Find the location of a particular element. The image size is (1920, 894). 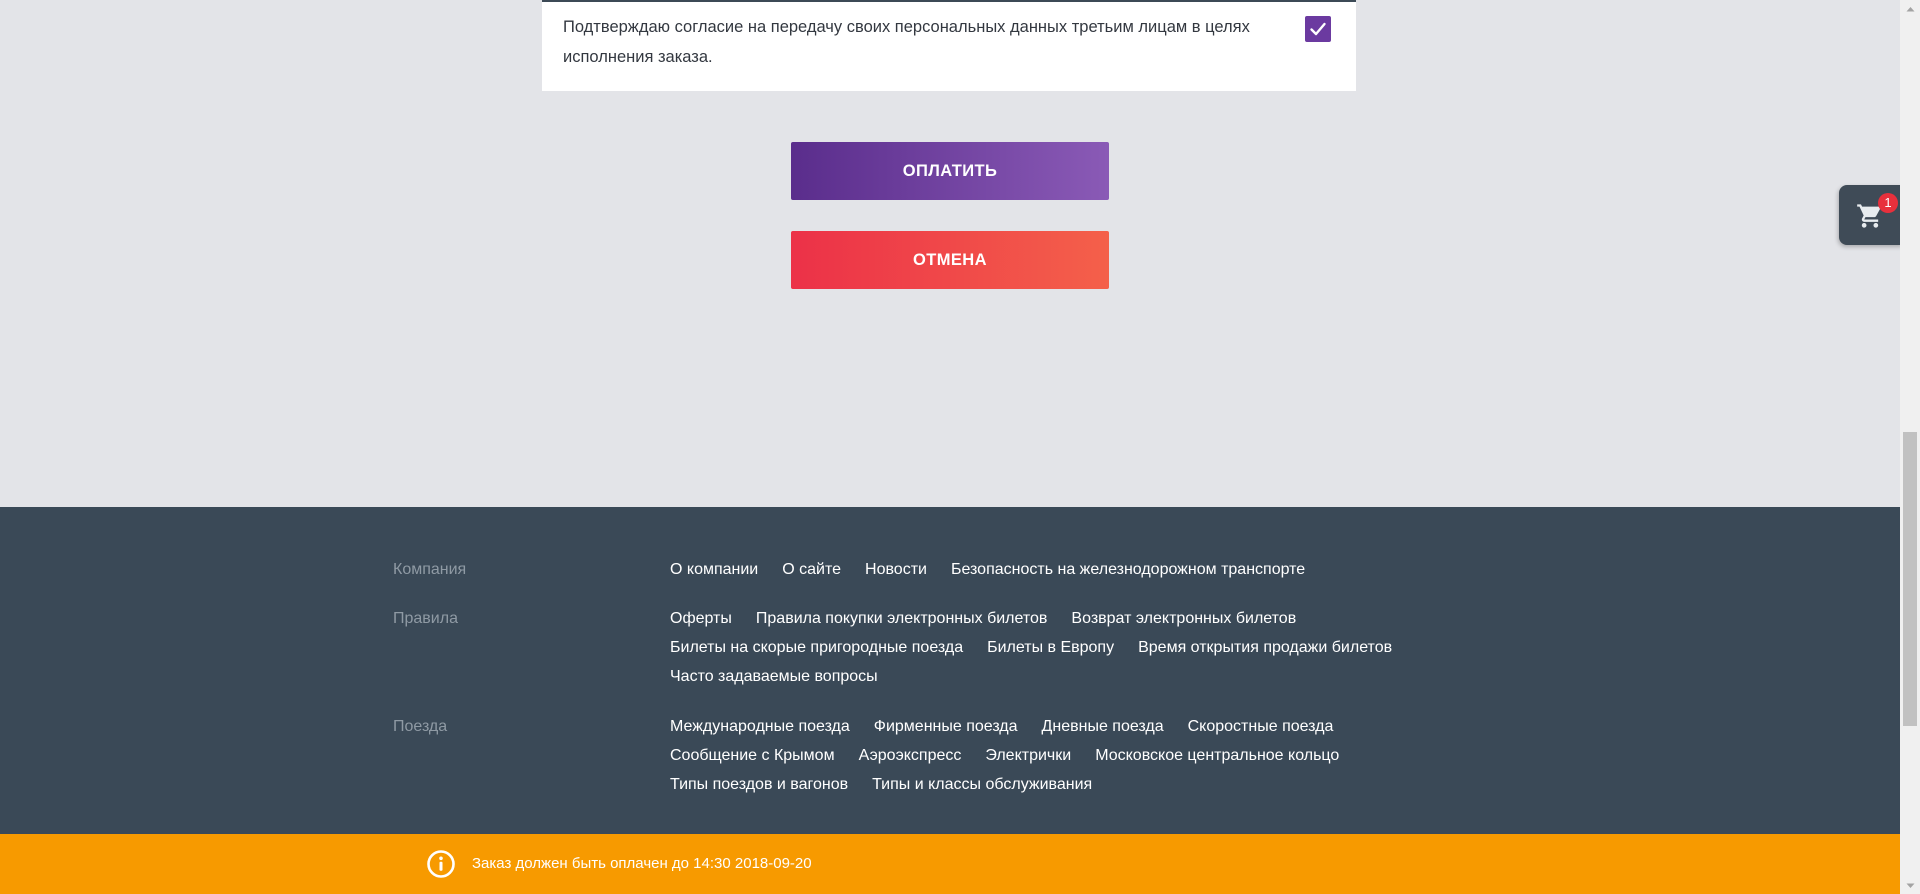

footer-link-about-company: О компании is located at coordinates (714, 569).